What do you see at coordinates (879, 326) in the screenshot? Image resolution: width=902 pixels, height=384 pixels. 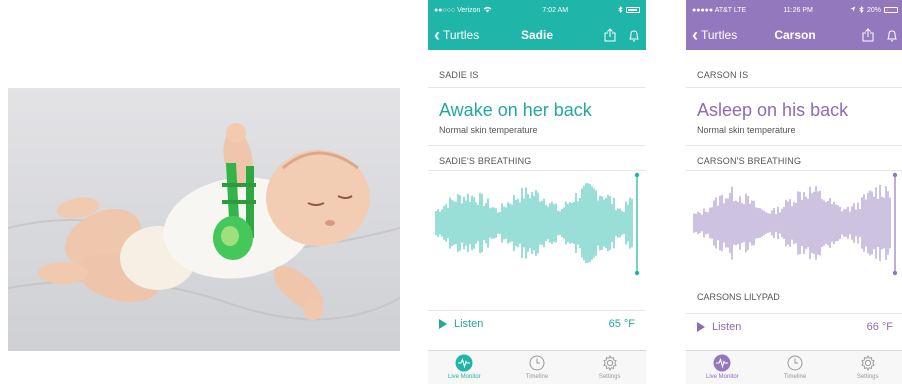 I see `room-temperature: 66 °F` at bounding box center [879, 326].